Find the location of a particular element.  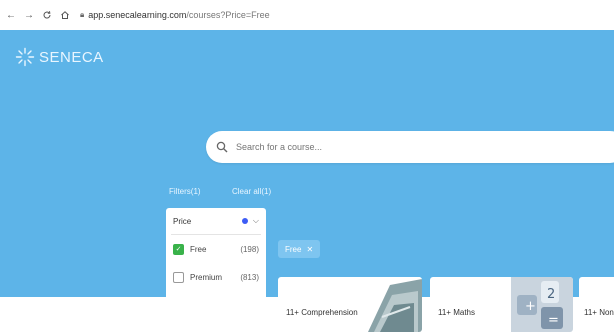

chevron-down-icon: ⌵ is located at coordinates (255, 220).